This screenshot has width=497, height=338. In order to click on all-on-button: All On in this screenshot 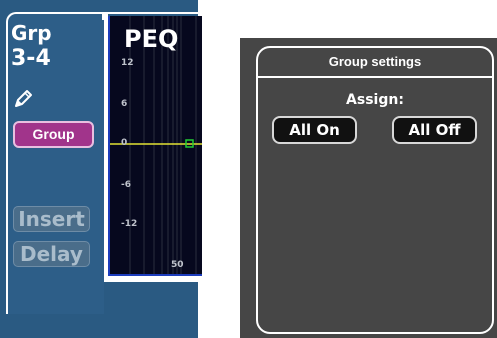, I will do `click(314, 130)`.